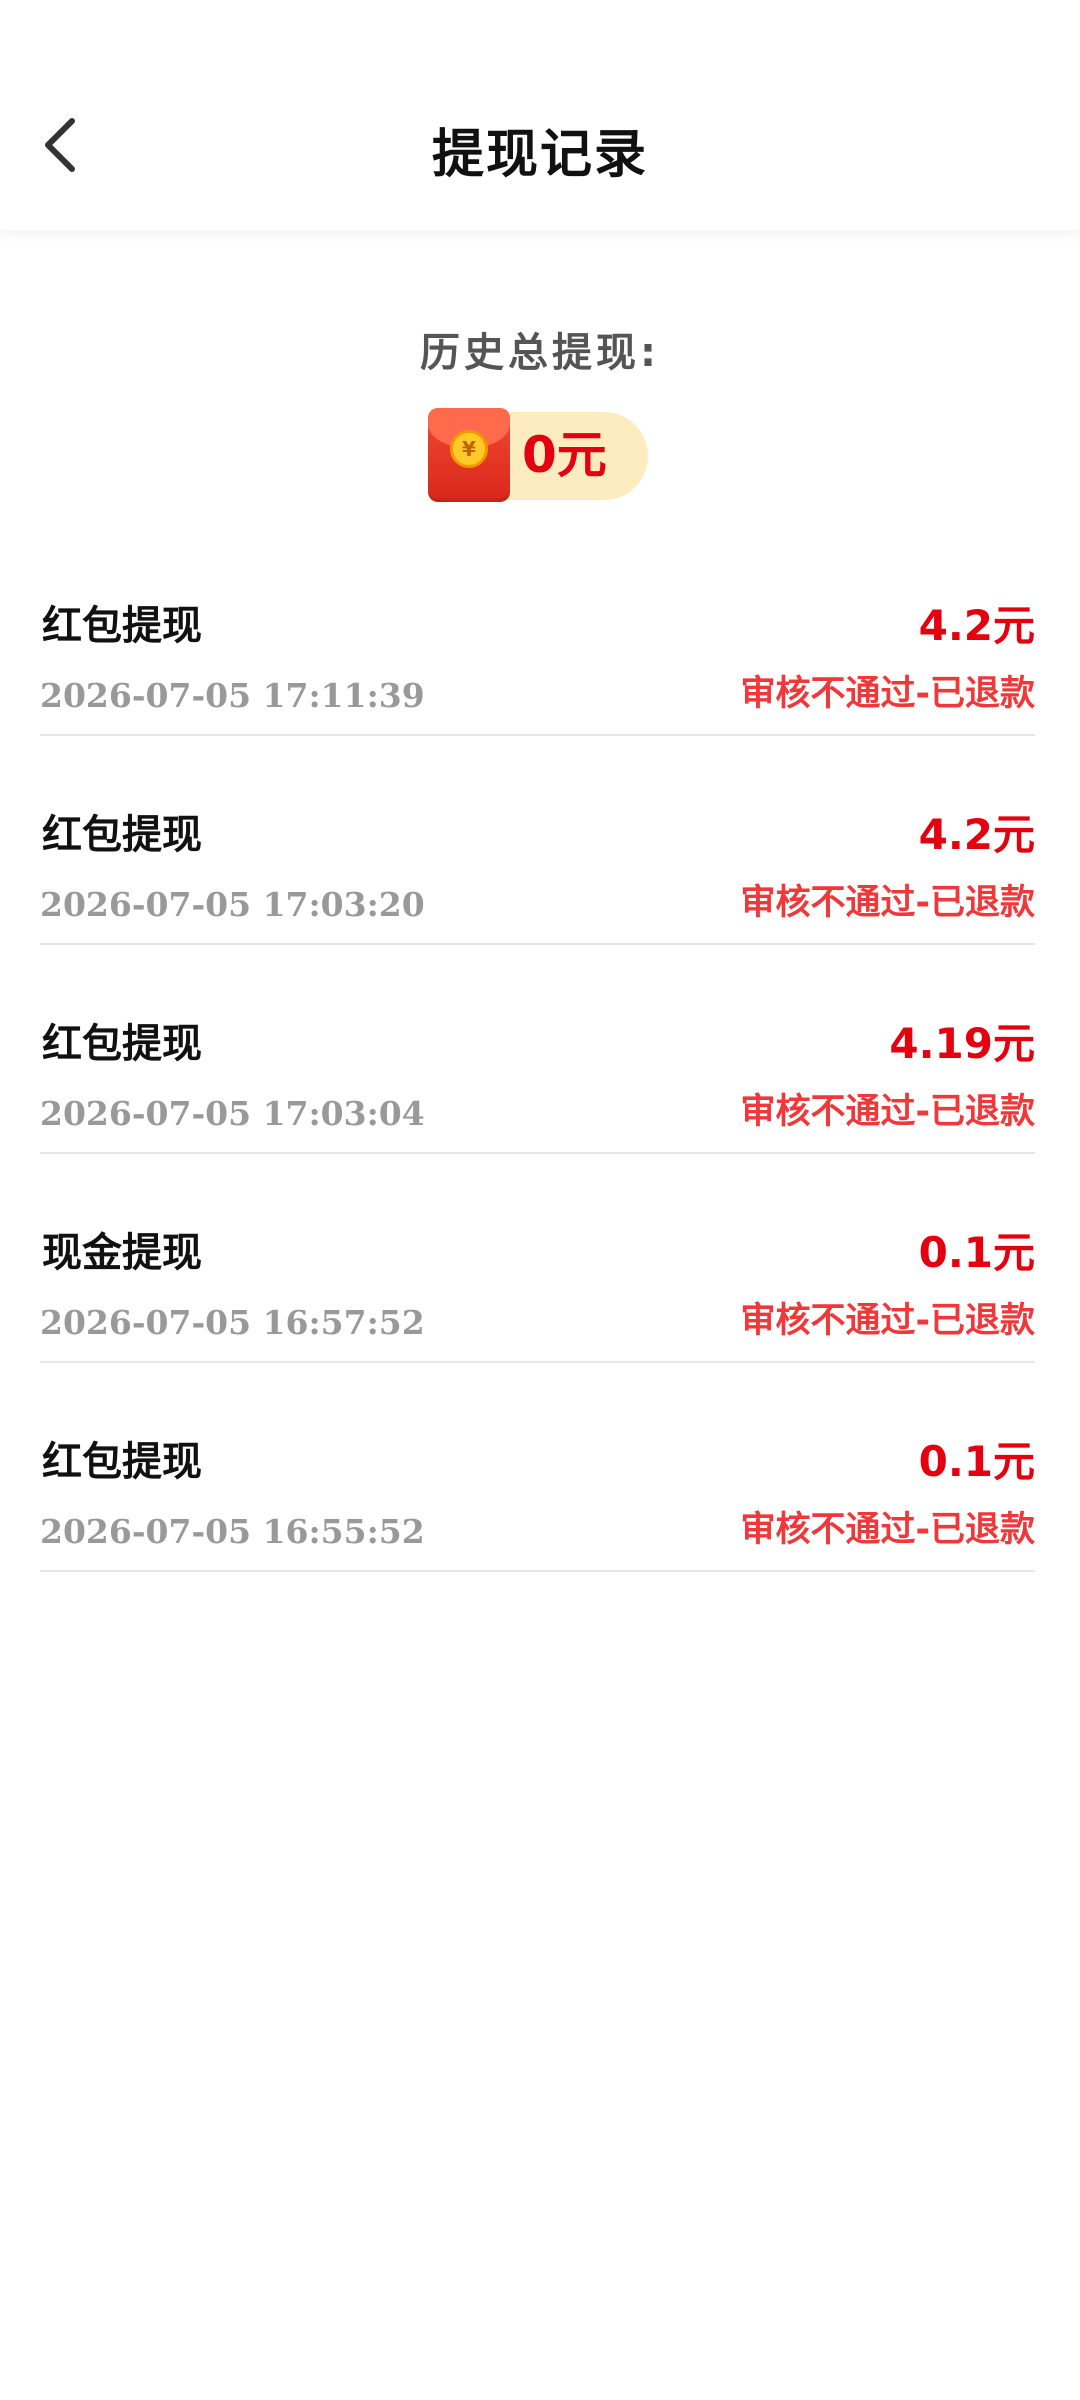 This screenshot has height=2400, width=1080. I want to click on withdrawal-record: 红包提现 4.2元 2026-07-05 17:11:39 审核不通过-已退款, so click(537, 704).